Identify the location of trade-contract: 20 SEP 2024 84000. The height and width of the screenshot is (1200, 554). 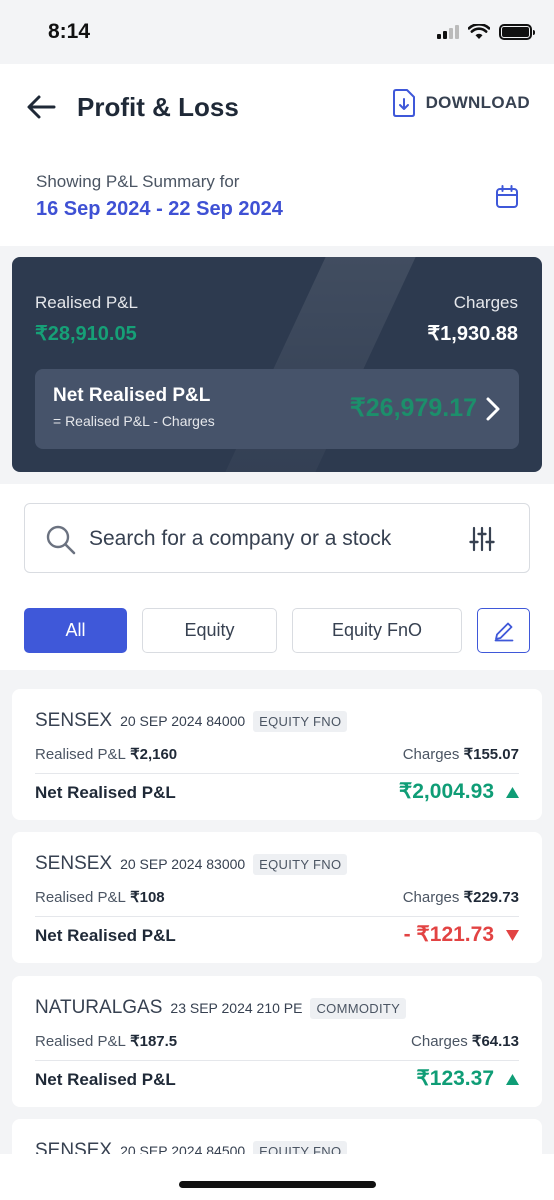
(183, 721).